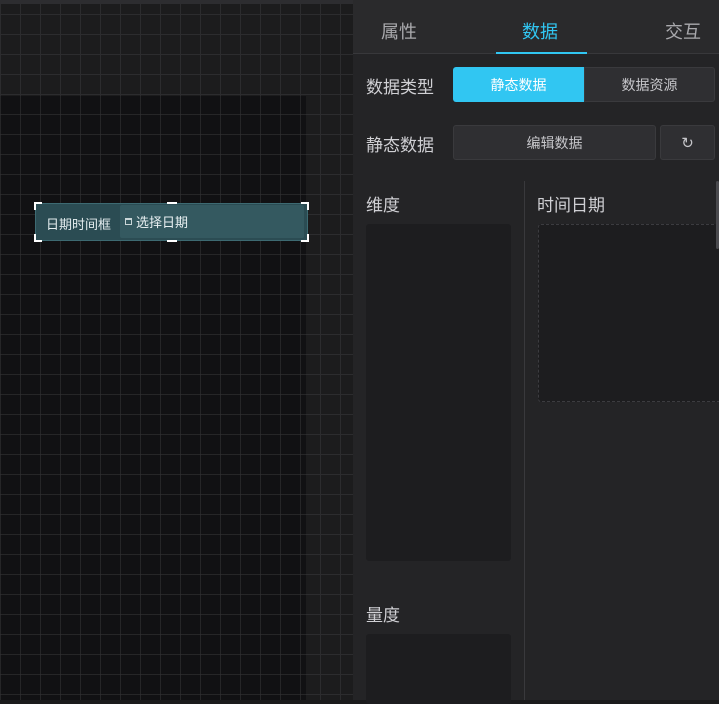 The height and width of the screenshot is (704, 719). I want to click on refresh-icon: ↻, so click(687, 142).